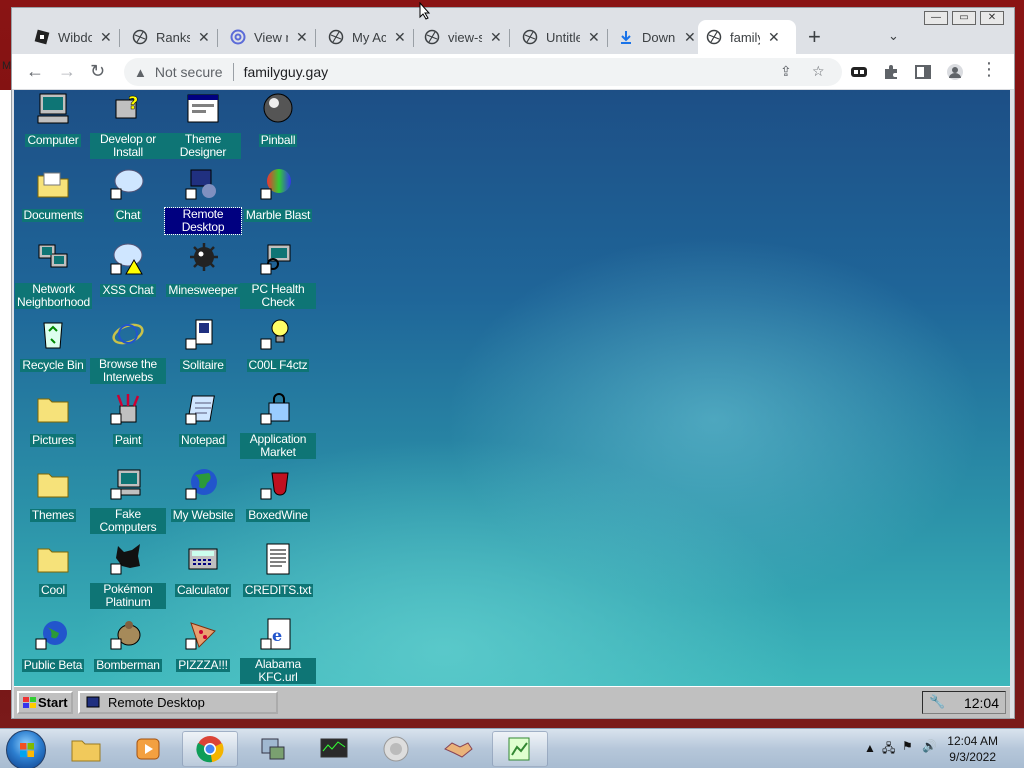  Describe the element at coordinates (396, 749) in the screenshot. I see `taskbar-audio` at that location.